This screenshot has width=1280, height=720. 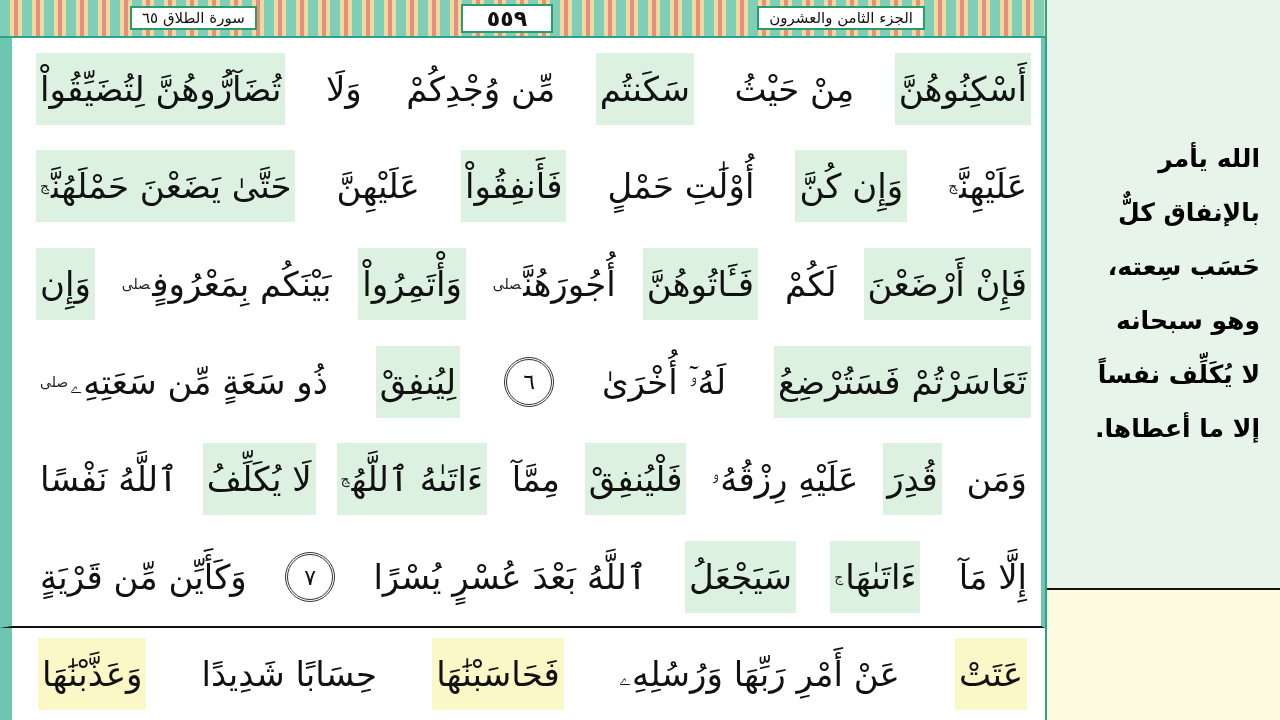 I want to click on verse-text: سَيَجْعَلُ, so click(x=740, y=577).